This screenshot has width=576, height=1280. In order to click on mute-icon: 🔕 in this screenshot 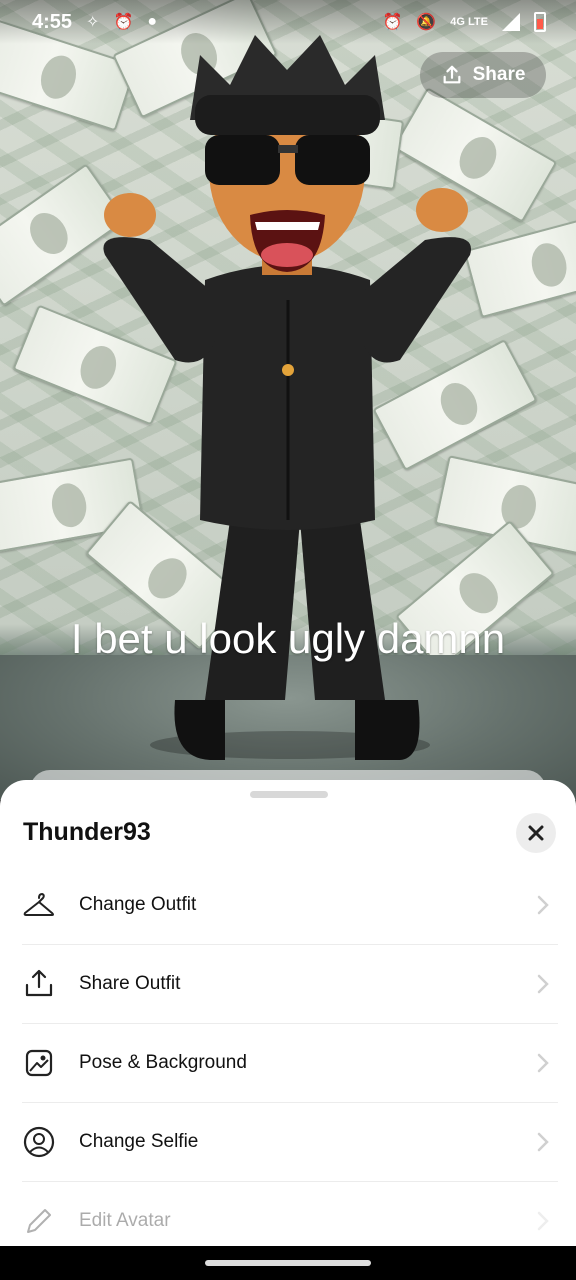, I will do `click(426, 22)`.